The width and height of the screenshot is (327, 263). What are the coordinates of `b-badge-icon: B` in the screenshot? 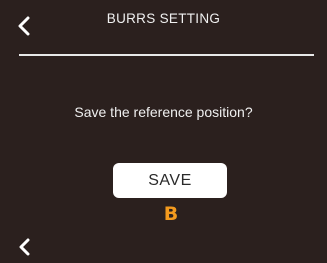 It's located at (171, 214).